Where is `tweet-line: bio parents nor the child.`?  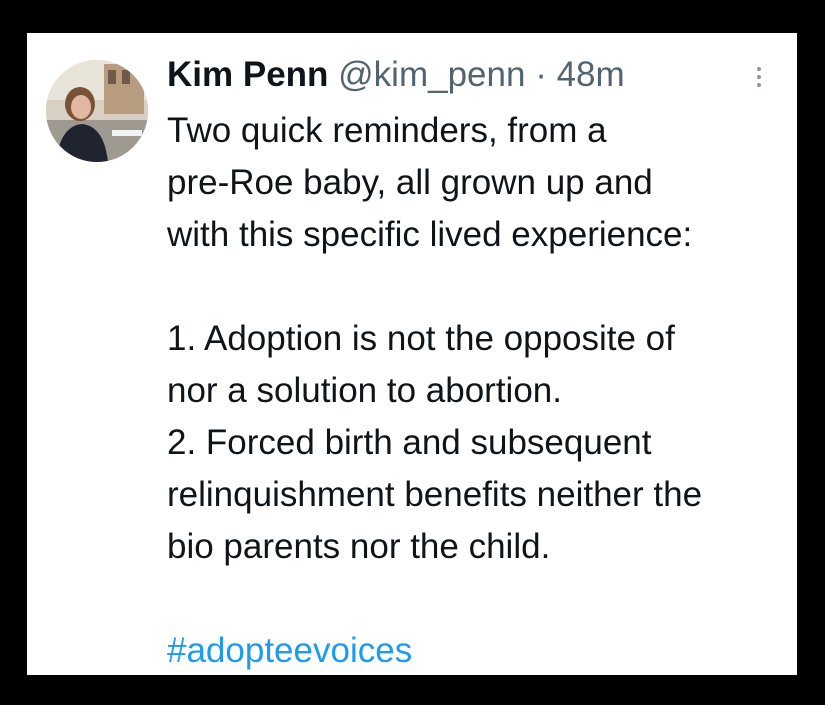
tweet-line: bio parents nor the child. is located at coordinates (359, 546).